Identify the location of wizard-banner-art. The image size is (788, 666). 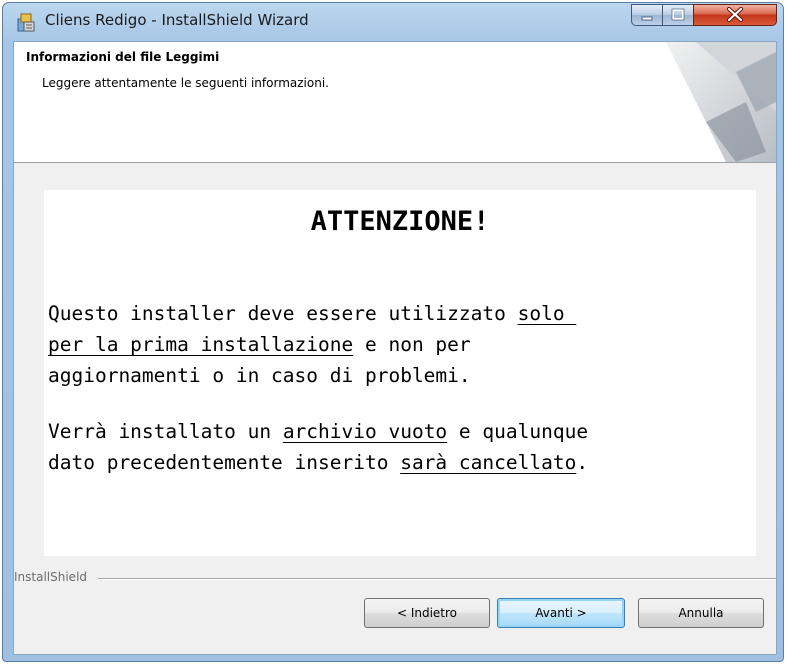
(721, 102).